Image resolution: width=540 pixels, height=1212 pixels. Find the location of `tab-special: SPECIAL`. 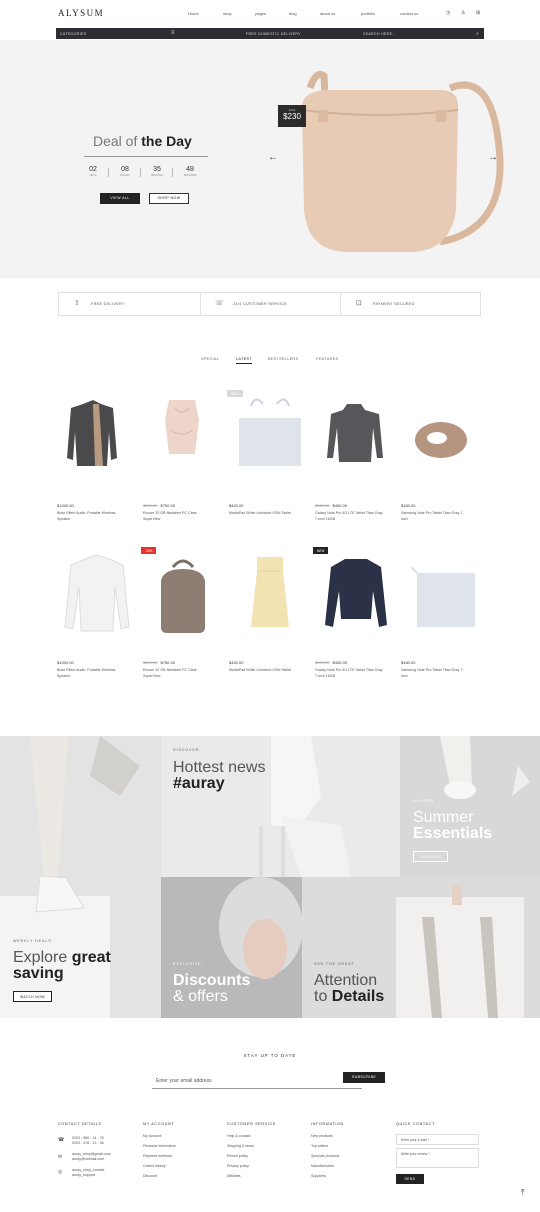

tab-special: SPECIAL is located at coordinates (210, 359).